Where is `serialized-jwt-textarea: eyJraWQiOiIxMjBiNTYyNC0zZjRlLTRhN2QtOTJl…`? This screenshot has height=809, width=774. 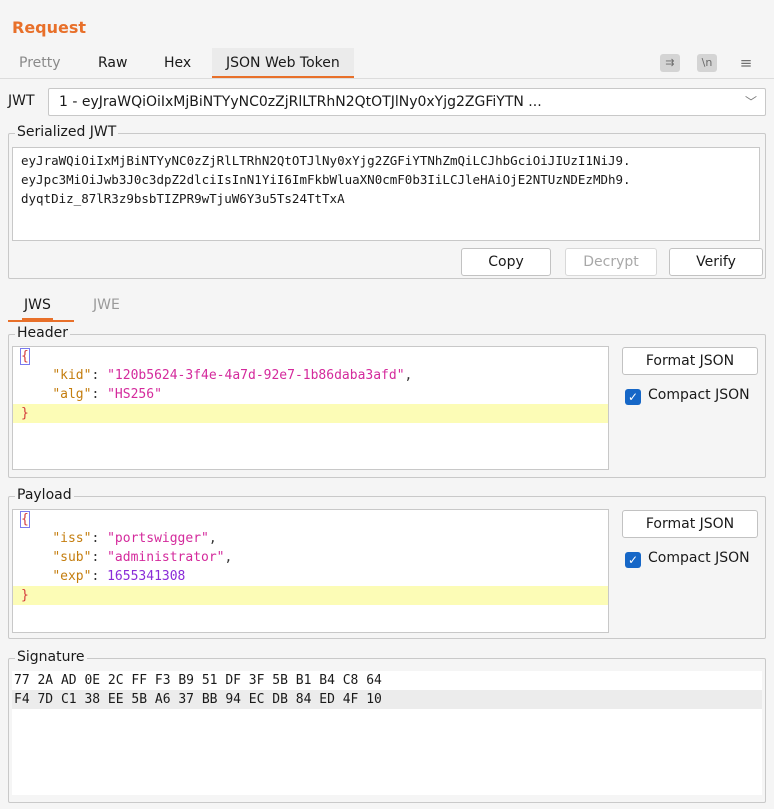
serialized-jwt-textarea: eyJraWQiOiIxMjBiNTYyNC0zZjRlLTRhN2QtOTJl… is located at coordinates (386, 194).